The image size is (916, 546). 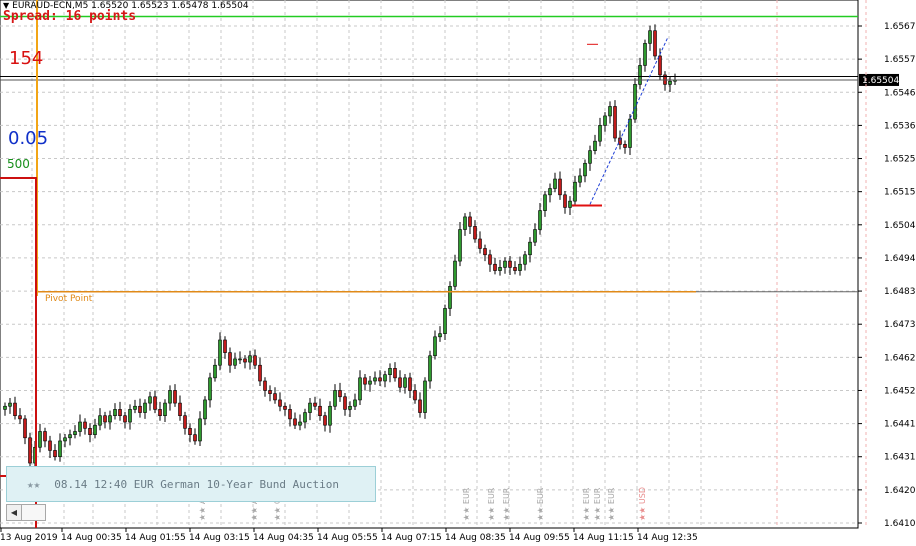 What do you see at coordinates (900, 160) in the screenshot?
I see `price-tick-label: 1.65255` at bounding box center [900, 160].